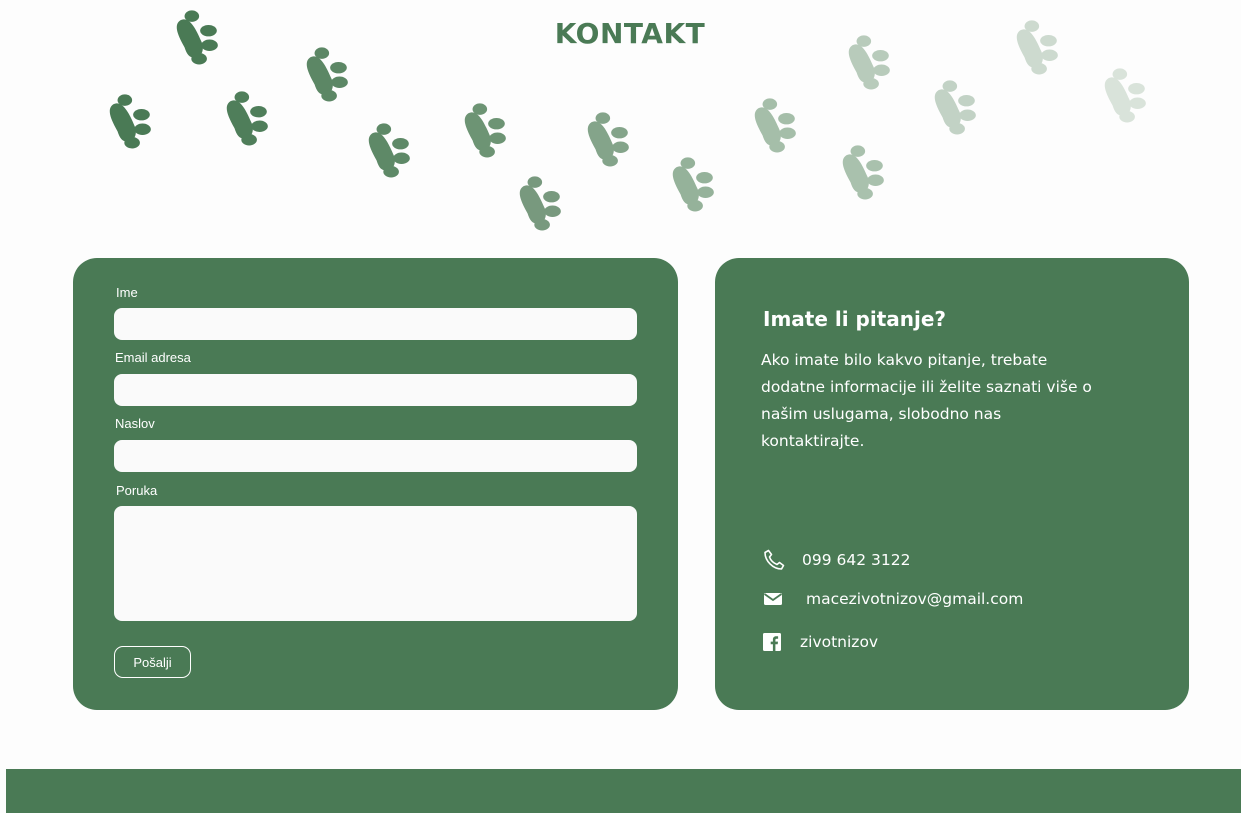 This screenshot has width=1241, height=813. Describe the element at coordinates (772, 642) in the screenshot. I see `facebook-icon` at that location.